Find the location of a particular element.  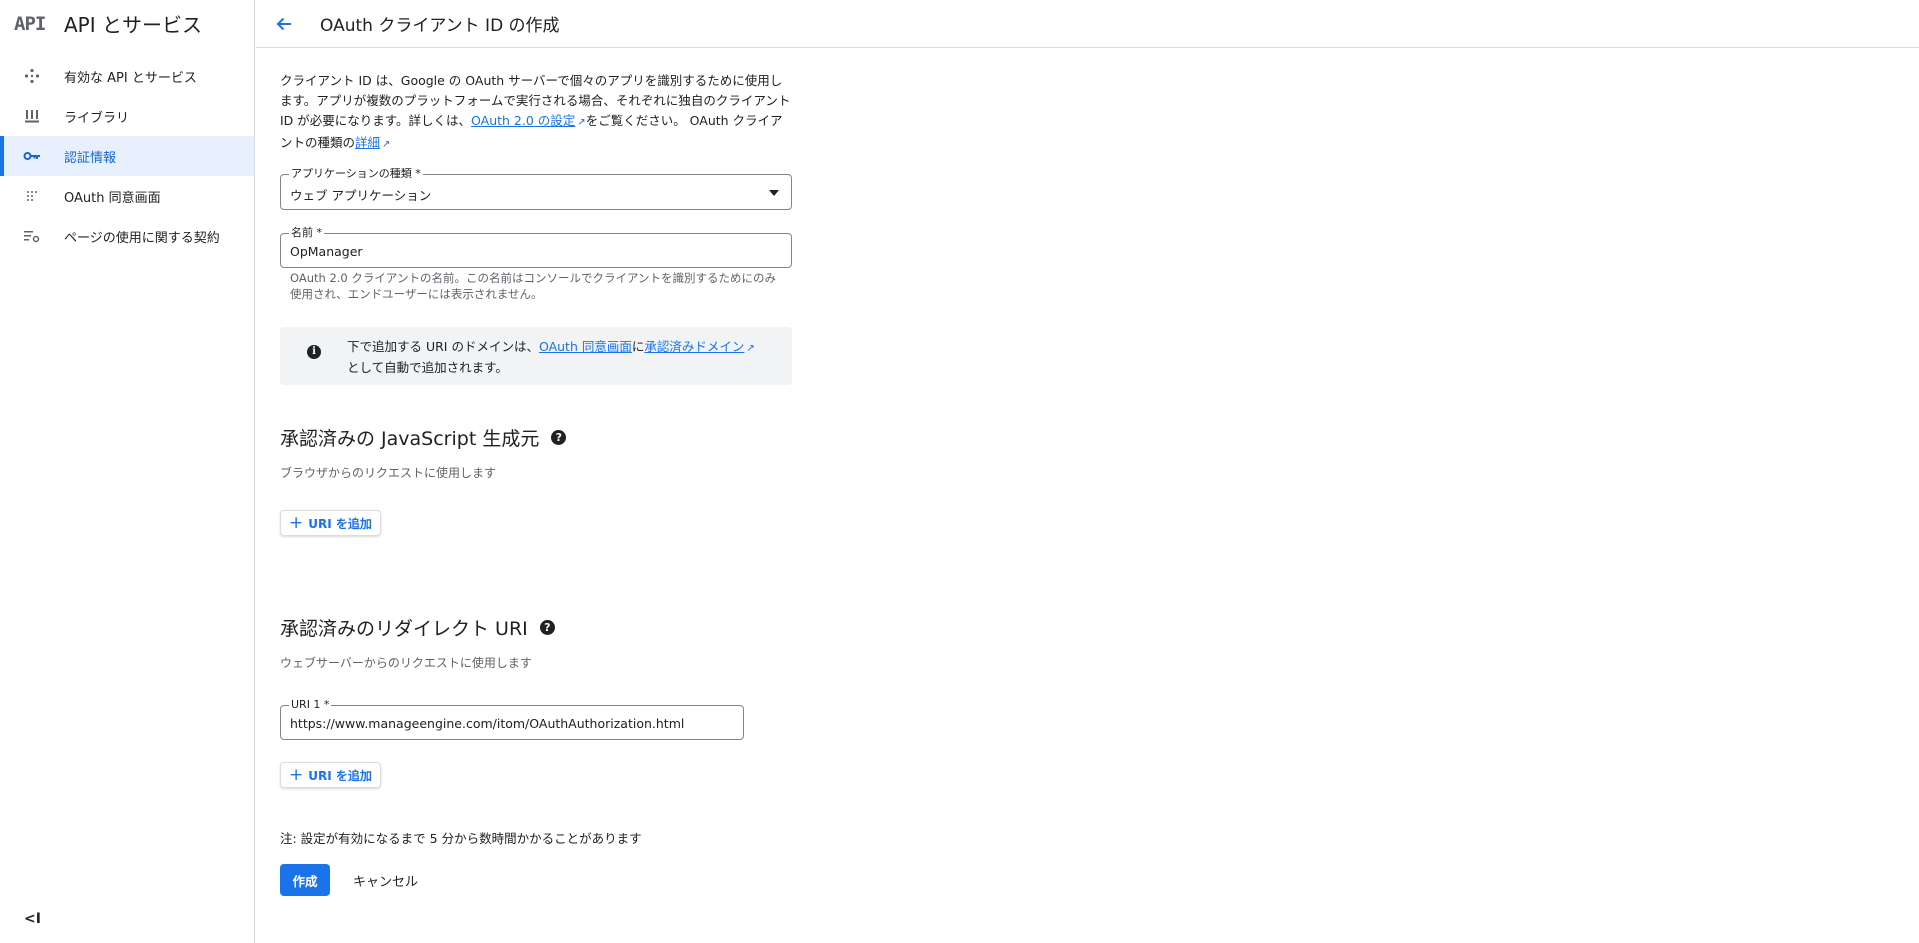

library-icon is located at coordinates (32, 116).